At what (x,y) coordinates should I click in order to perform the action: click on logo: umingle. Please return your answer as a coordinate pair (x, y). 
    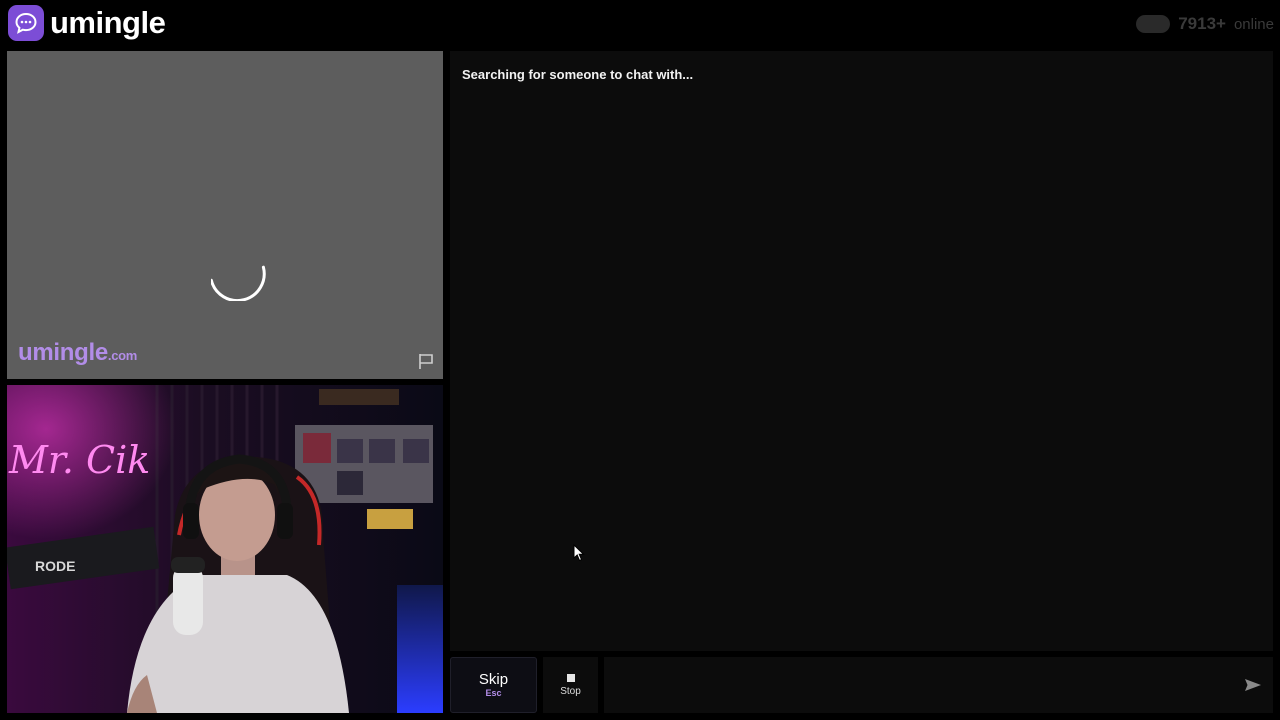
    Looking at the image, I should click on (87, 23).